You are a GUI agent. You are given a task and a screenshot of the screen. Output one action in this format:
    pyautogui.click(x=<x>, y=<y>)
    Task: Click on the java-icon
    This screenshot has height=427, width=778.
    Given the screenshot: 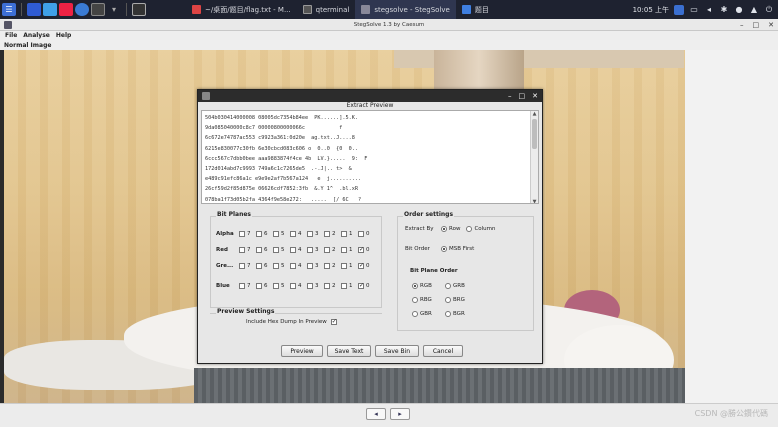 What is the action you would take?
    pyautogui.click(x=366, y=9)
    